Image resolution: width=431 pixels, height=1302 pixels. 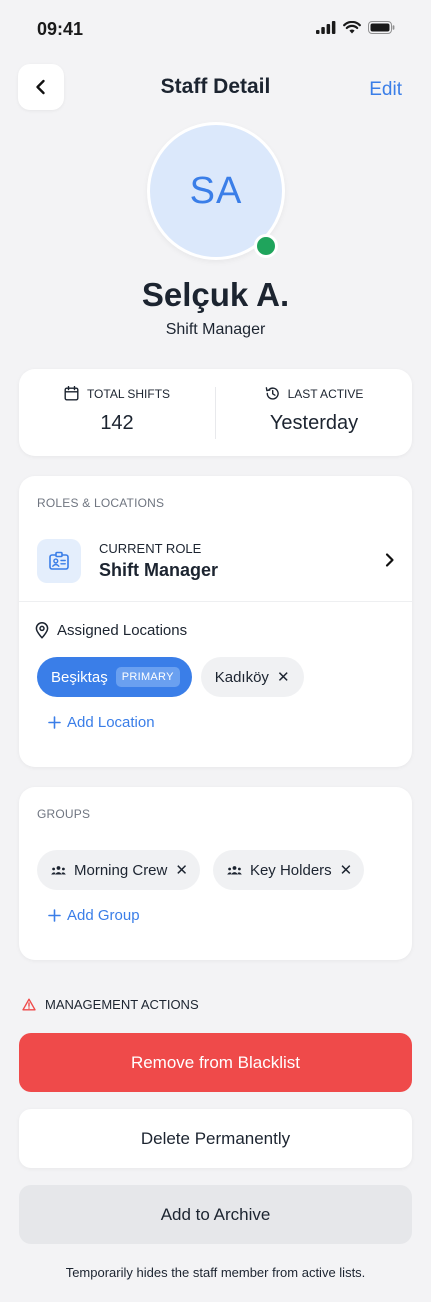 What do you see at coordinates (241, 677) in the screenshot?
I see `location-chip-label: Kadıköy` at bounding box center [241, 677].